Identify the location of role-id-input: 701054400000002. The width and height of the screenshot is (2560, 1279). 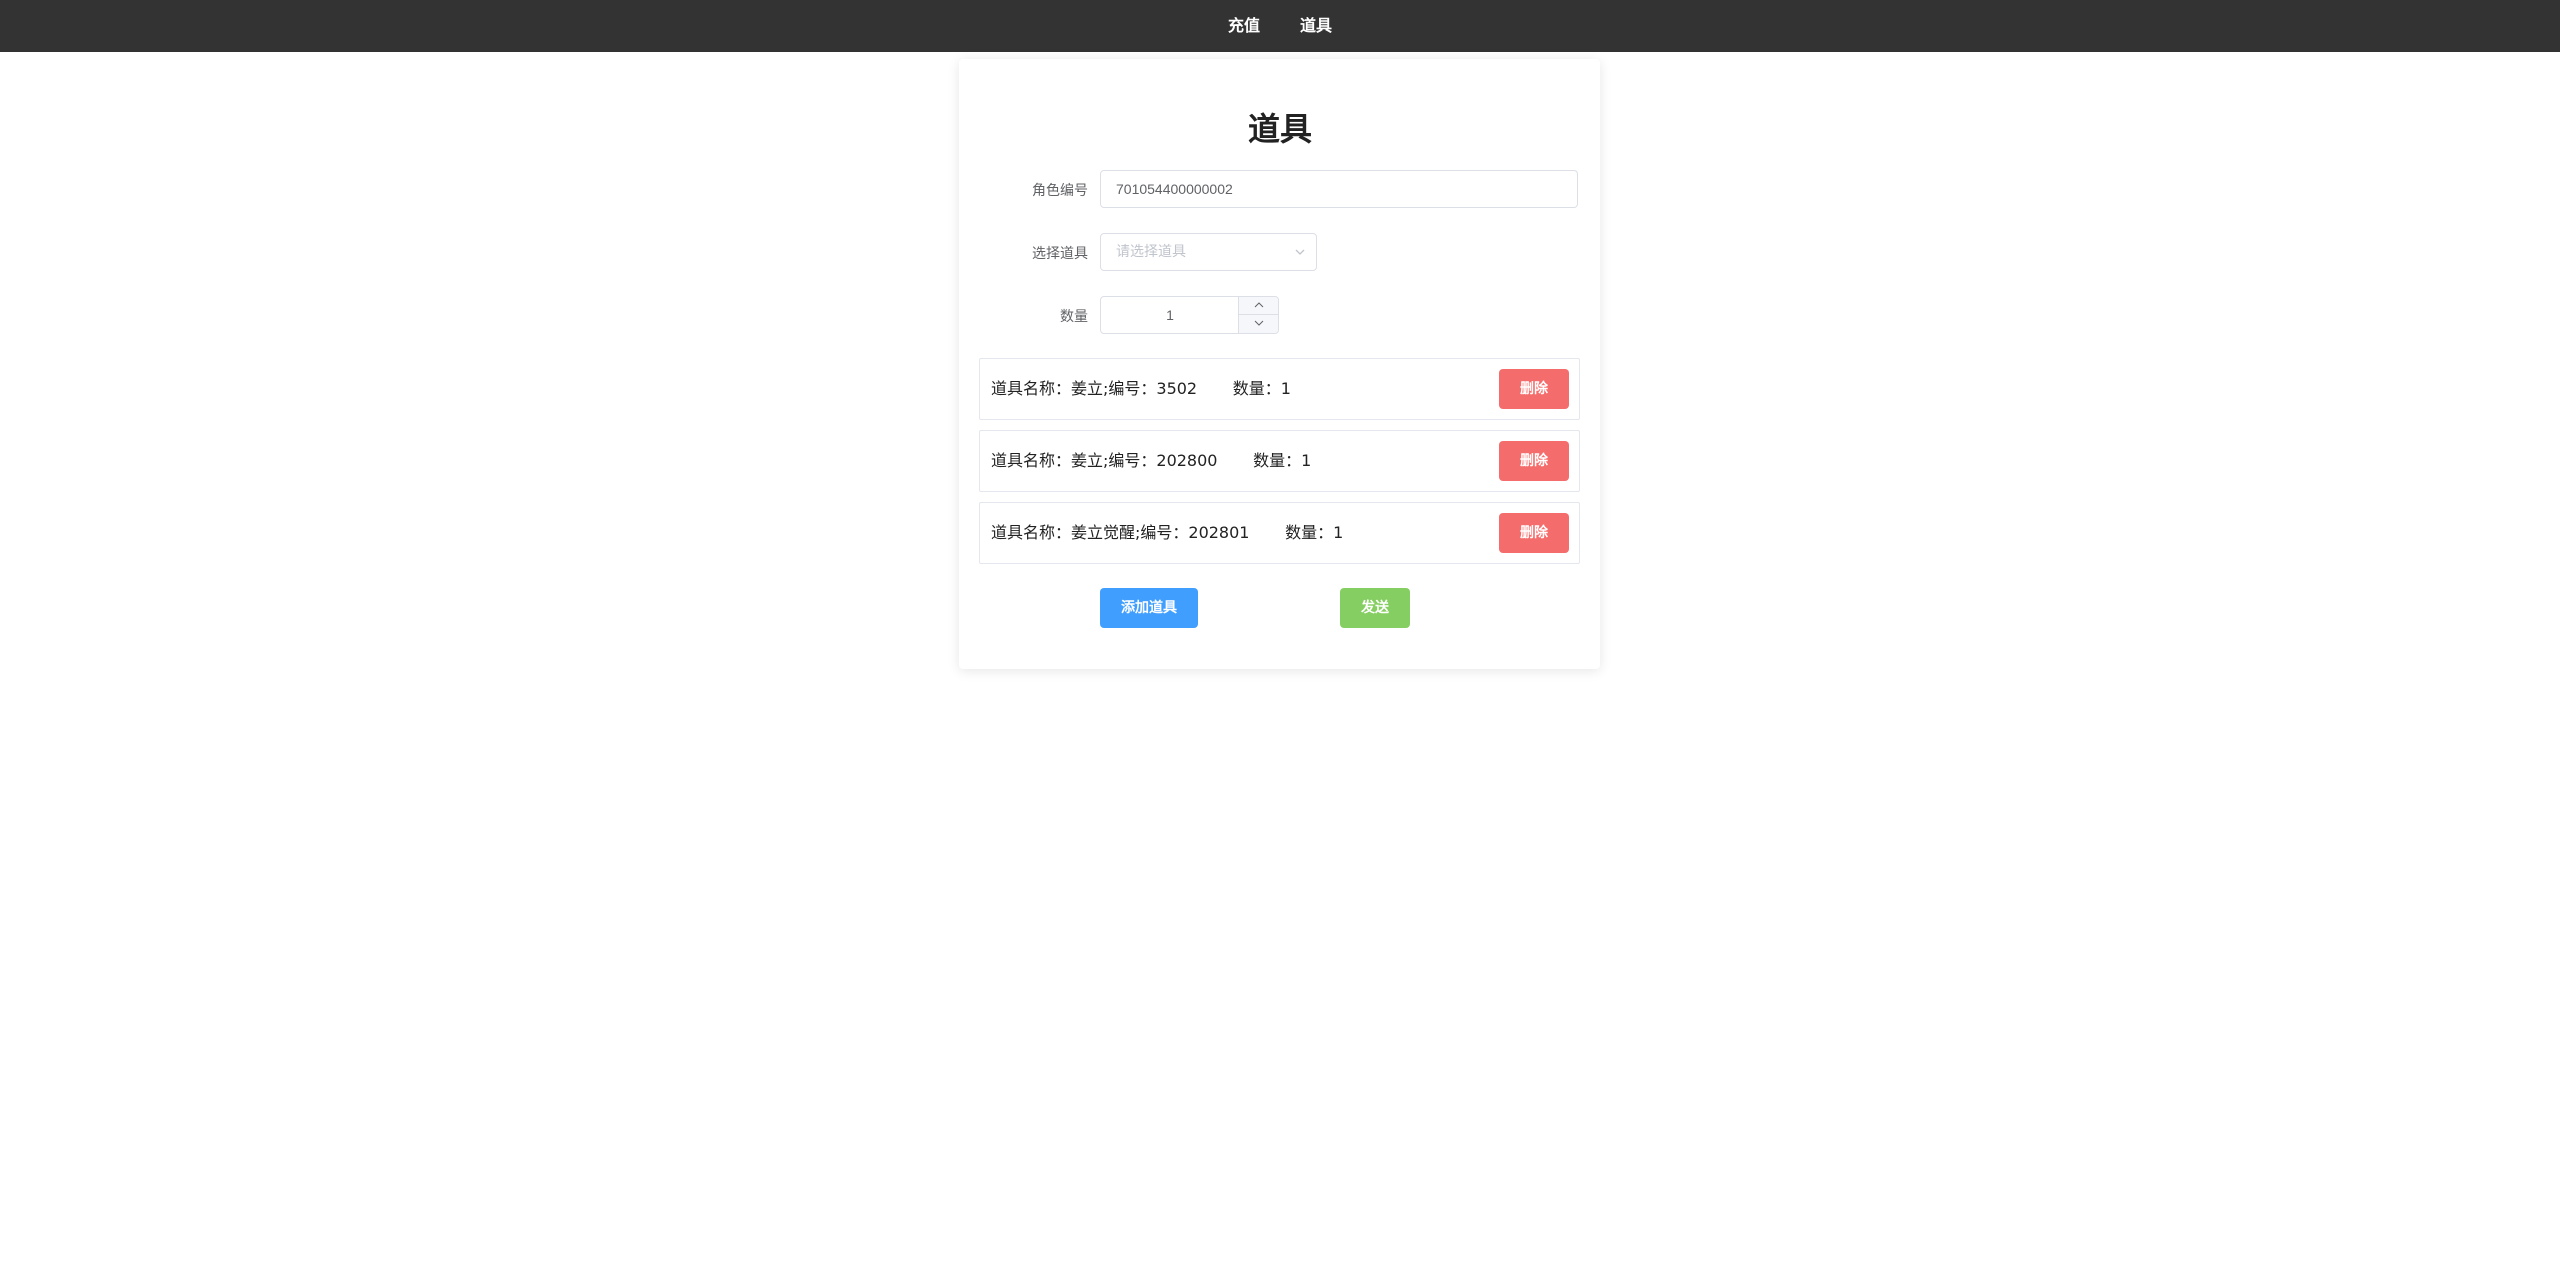
(1339, 189).